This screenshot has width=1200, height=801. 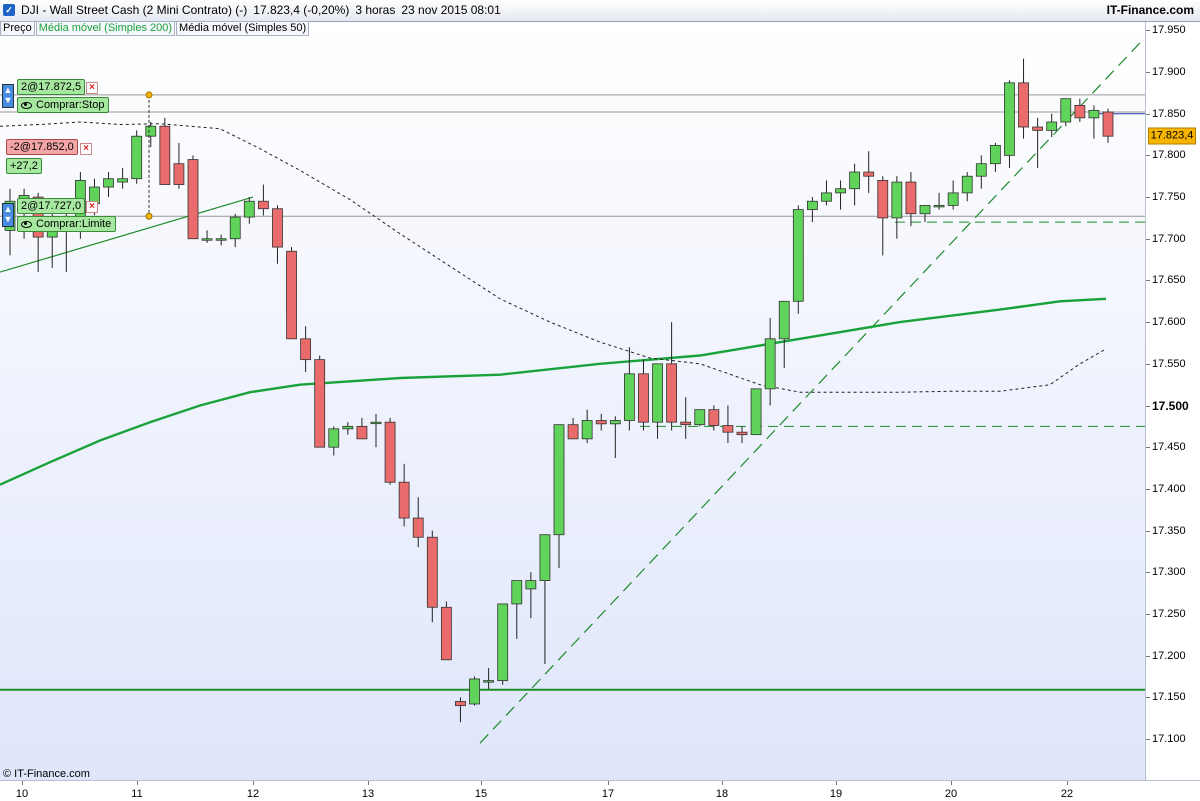 What do you see at coordinates (46, 774) in the screenshot?
I see `copyright-label: © IT-Finance.com` at bounding box center [46, 774].